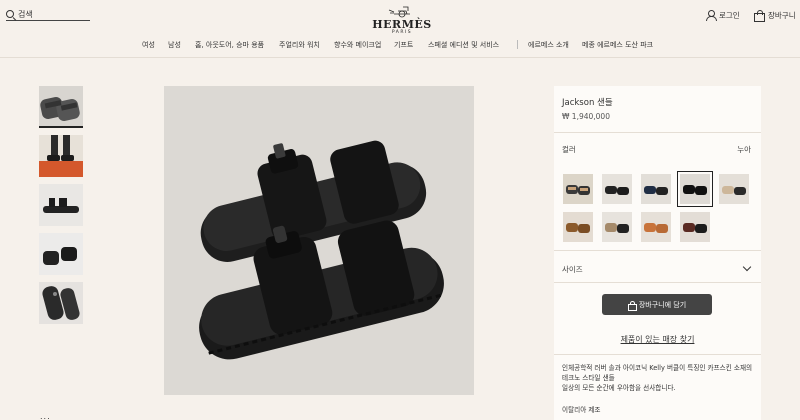 The height and width of the screenshot is (420, 800). Describe the element at coordinates (357, 45) in the screenshot. I see `nav-item-fragrance-makeup: 향수와 메이크업` at that location.